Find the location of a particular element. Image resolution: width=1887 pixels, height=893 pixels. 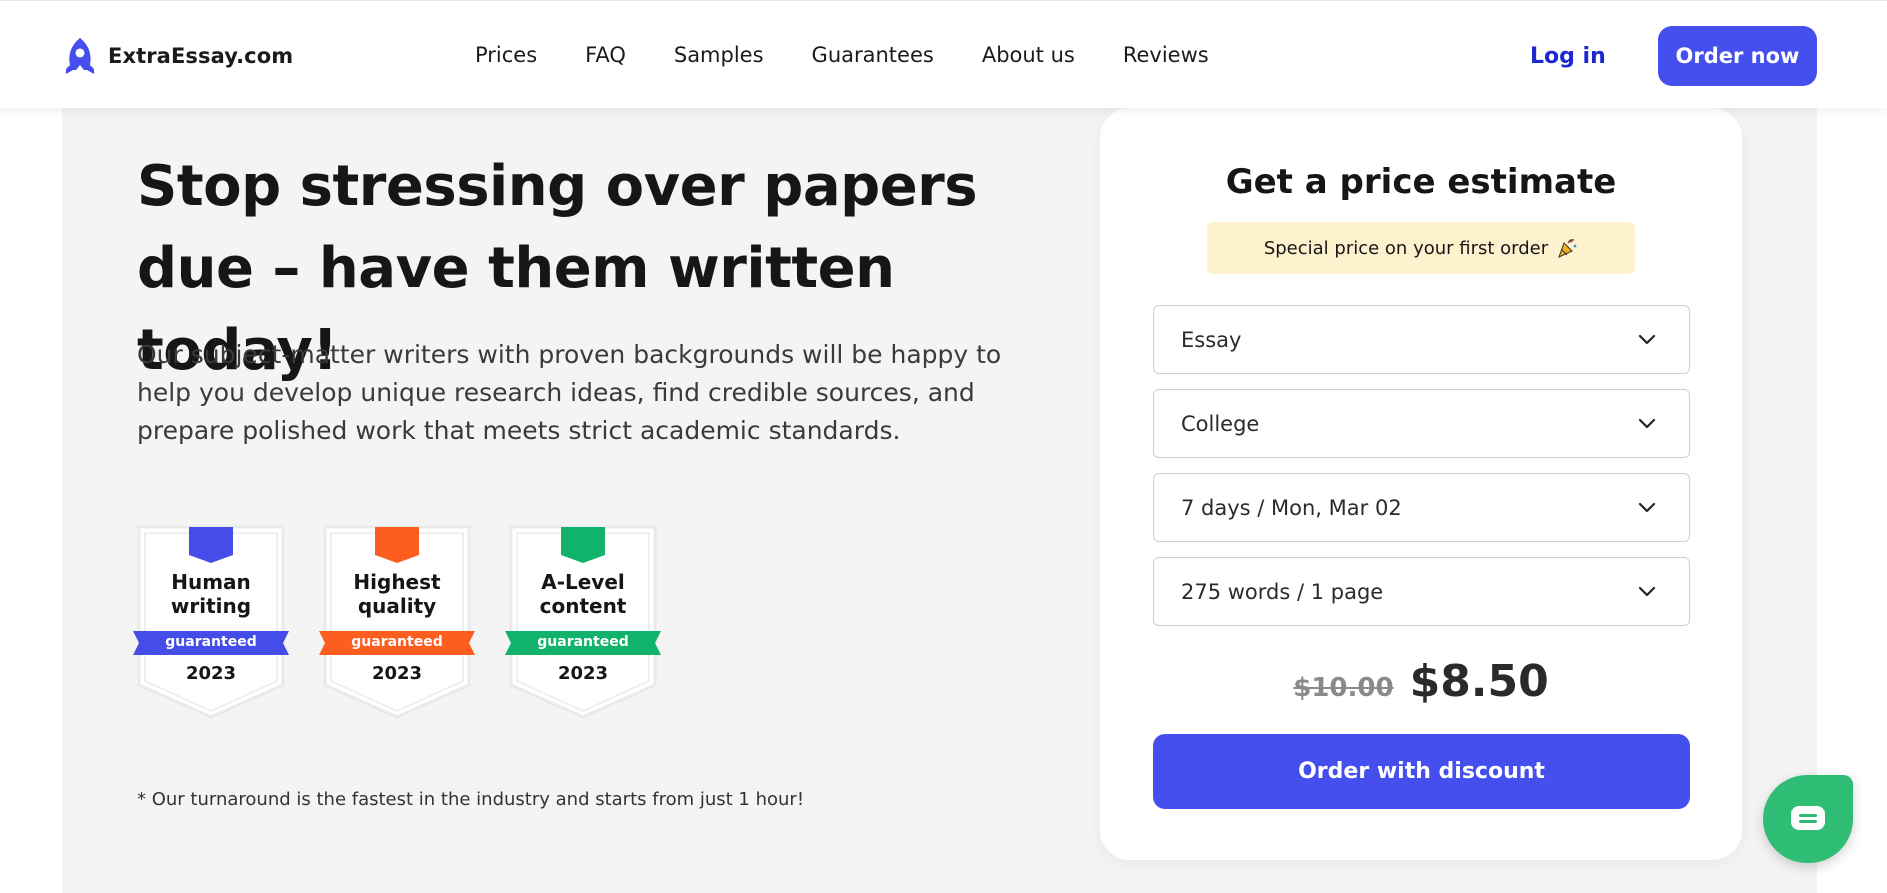

card-title: Get a price estimate is located at coordinates (1421, 182).